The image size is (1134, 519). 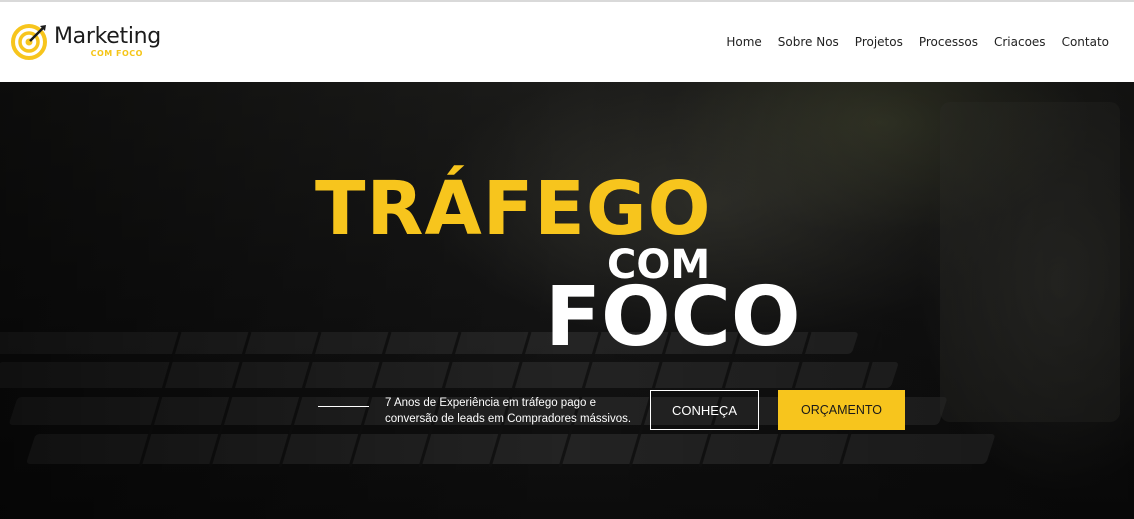 I want to click on logo-tagline: COM FOCO, so click(x=116, y=53).